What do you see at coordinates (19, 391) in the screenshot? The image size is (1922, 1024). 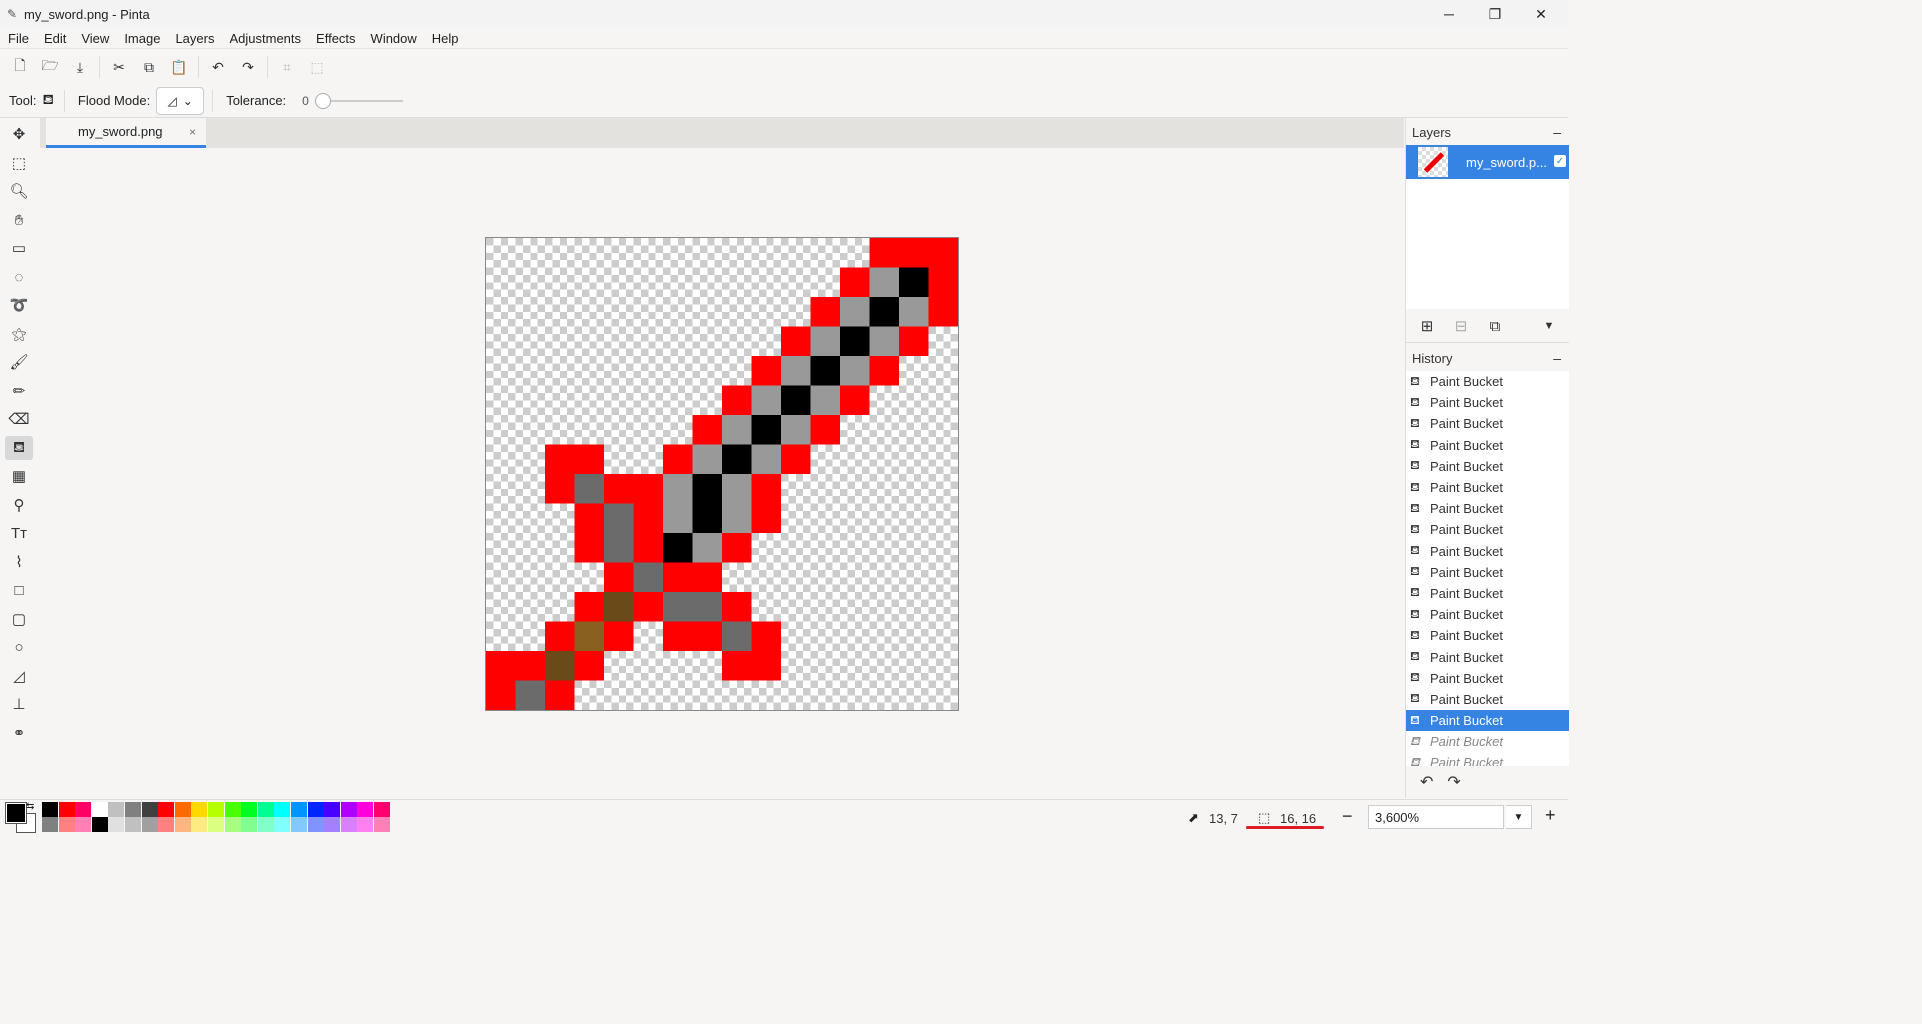 I see `pencil-tool-icon: ✏︎` at bounding box center [19, 391].